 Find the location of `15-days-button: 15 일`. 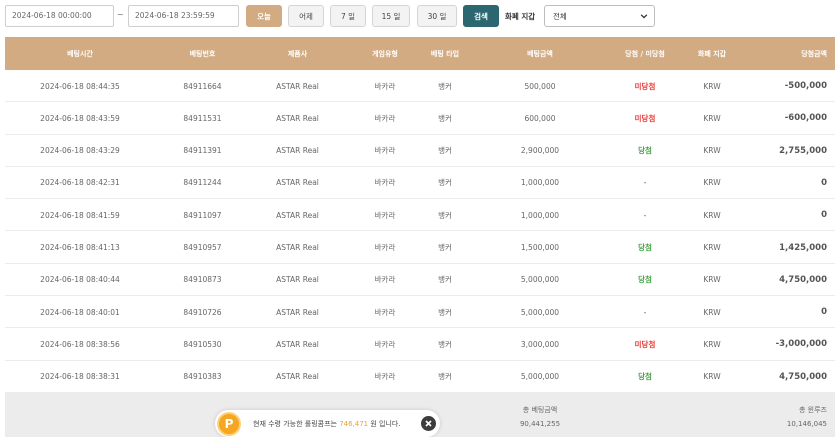

15-days-button: 15 일 is located at coordinates (391, 16).